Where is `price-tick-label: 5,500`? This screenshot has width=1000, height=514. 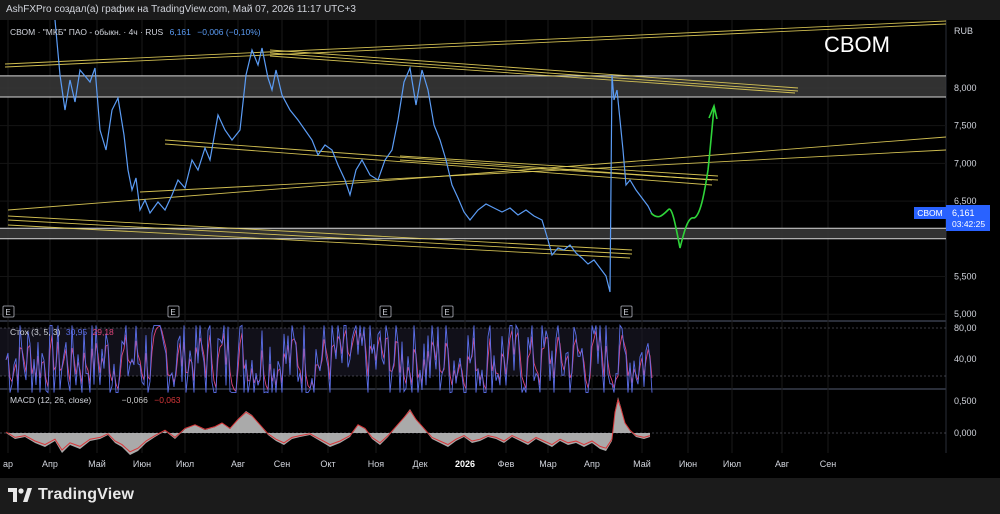
price-tick-label: 5,500 is located at coordinates (965, 277).